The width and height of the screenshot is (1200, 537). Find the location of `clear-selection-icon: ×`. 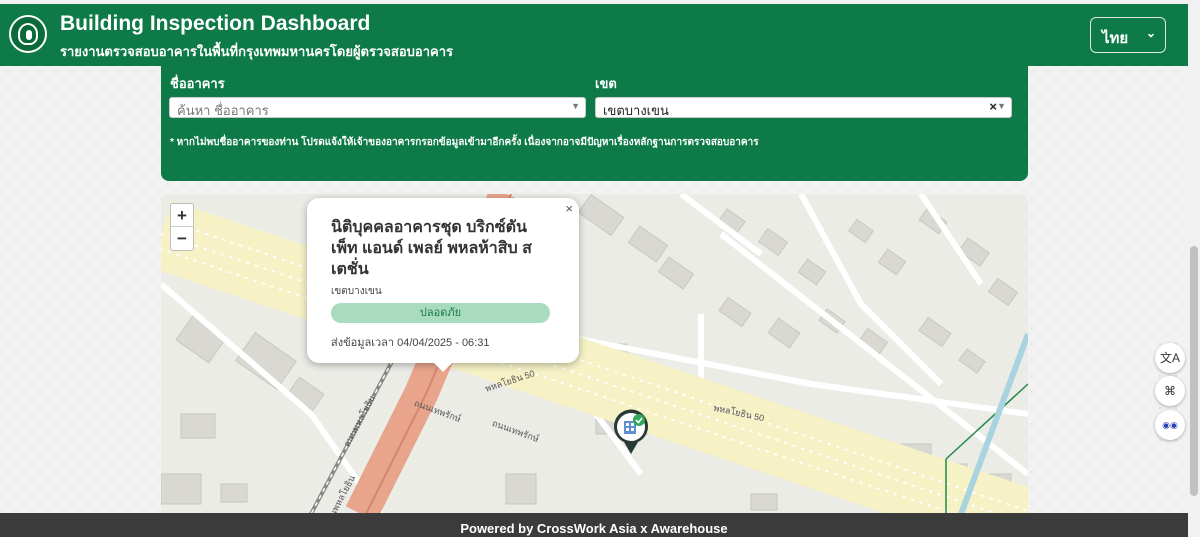

clear-selection-icon: × is located at coordinates (993, 106).